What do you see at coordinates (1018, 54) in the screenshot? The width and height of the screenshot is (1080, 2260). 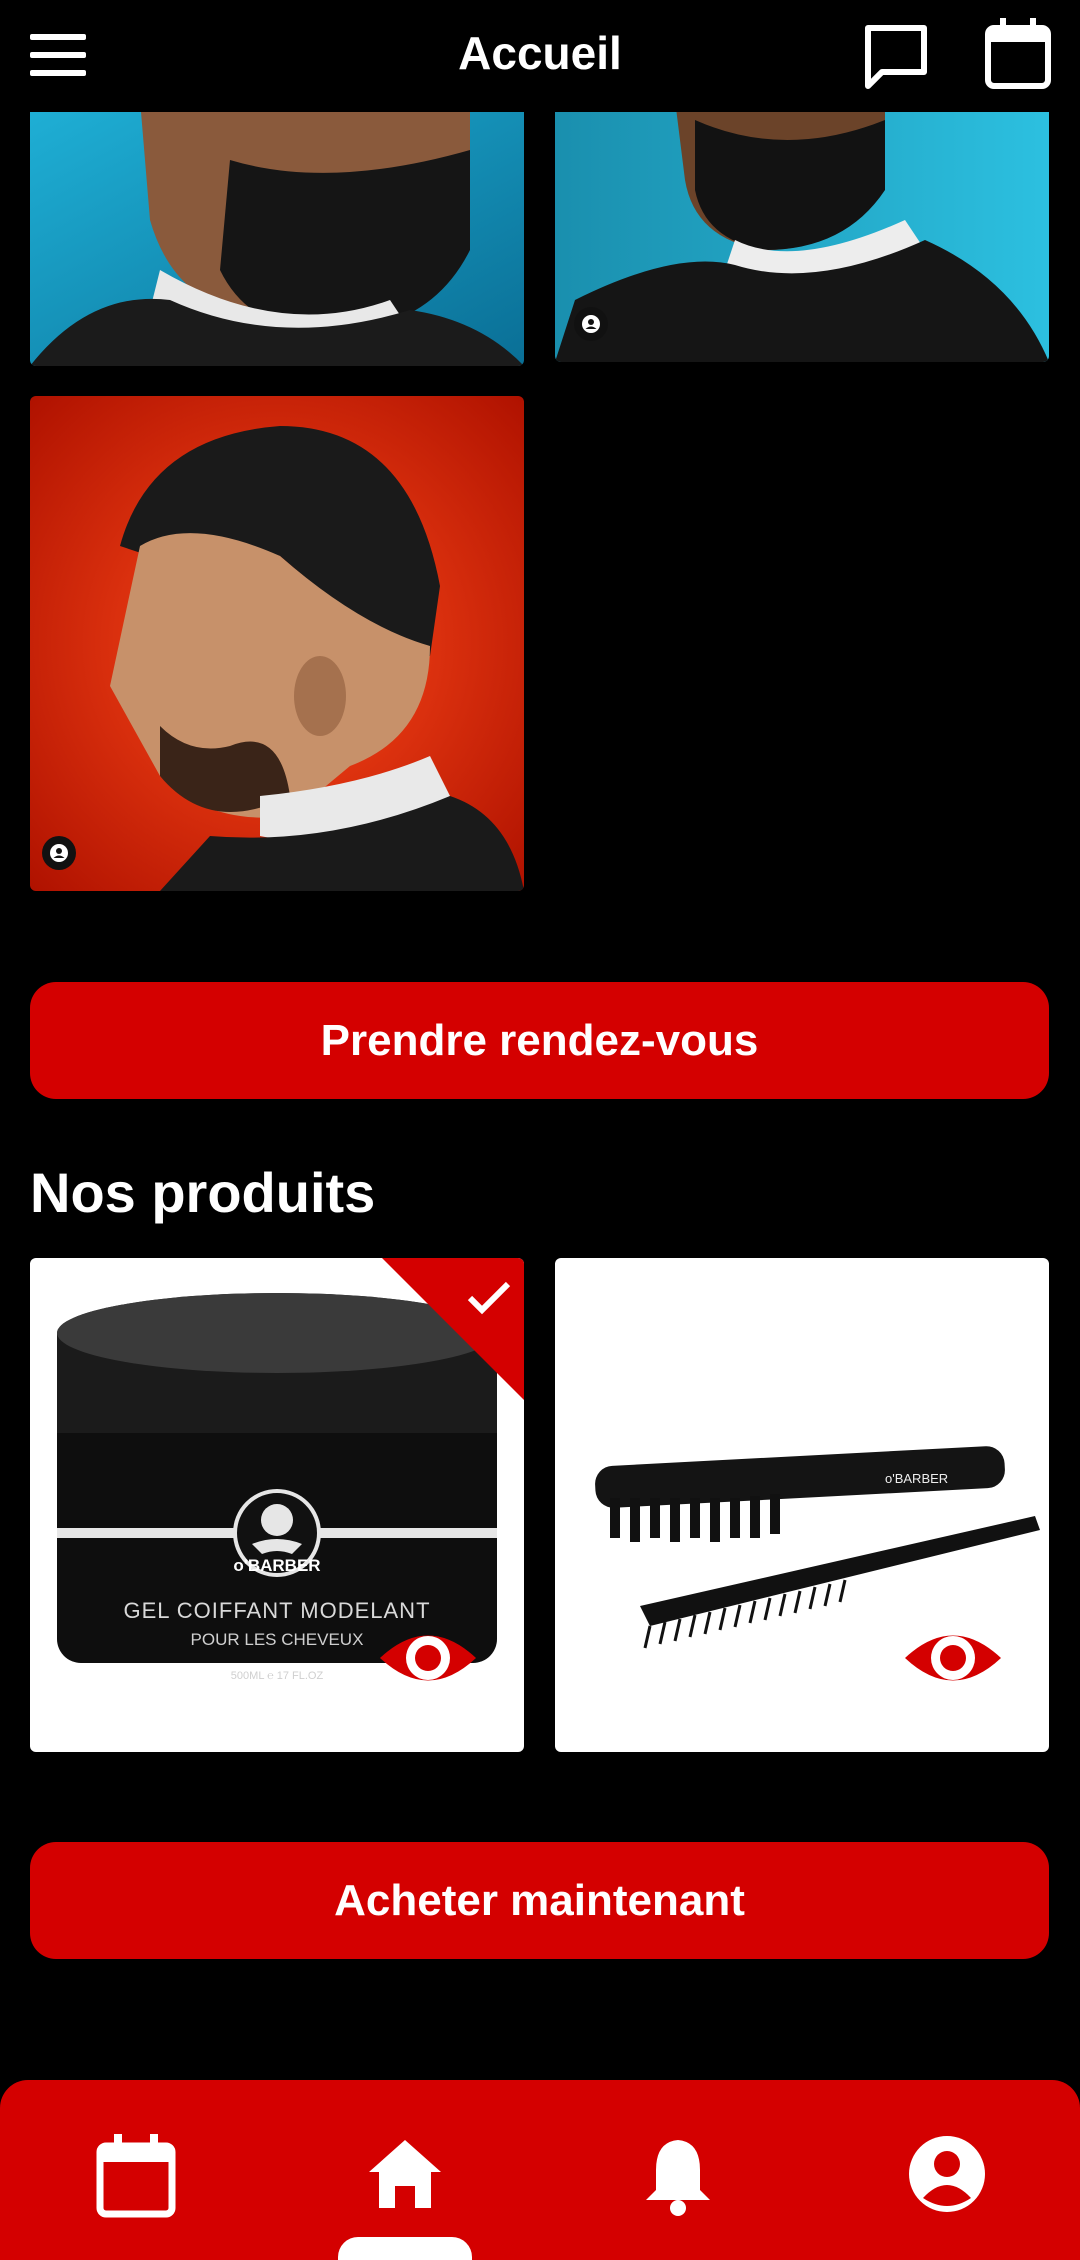 I see `calendar-icon` at bounding box center [1018, 54].